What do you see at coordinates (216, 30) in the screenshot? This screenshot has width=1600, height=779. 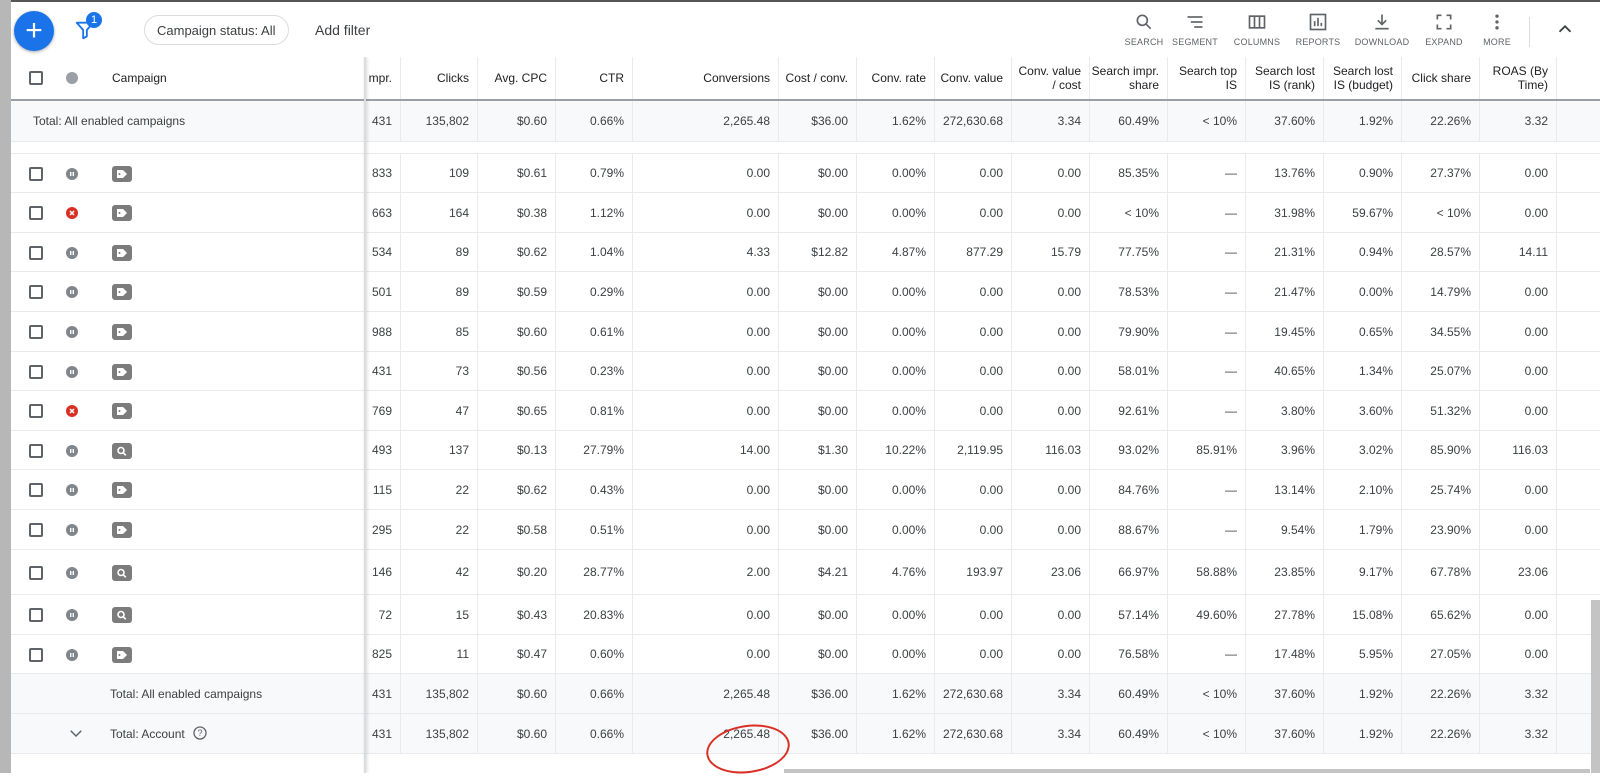 I see `campaign-status-filter-chip: Campaign status: All` at bounding box center [216, 30].